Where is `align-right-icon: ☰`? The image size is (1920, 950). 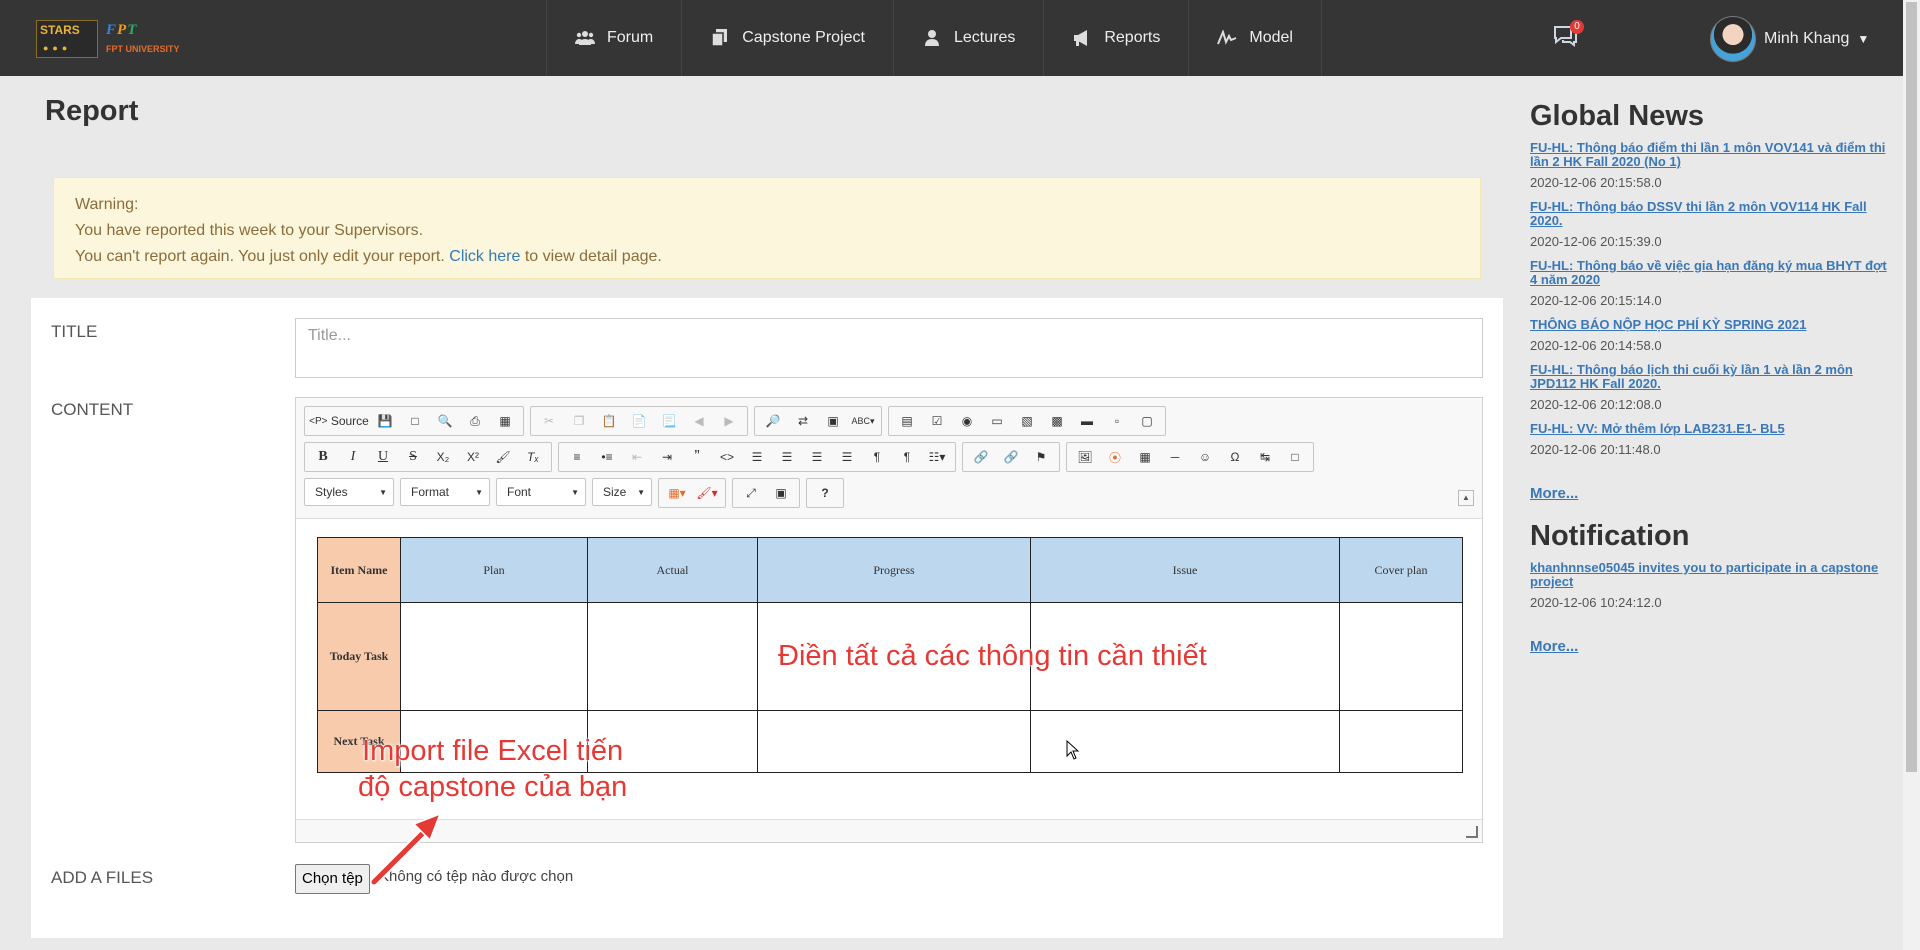
align-right-icon: ☰ is located at coordinates (817, 457).